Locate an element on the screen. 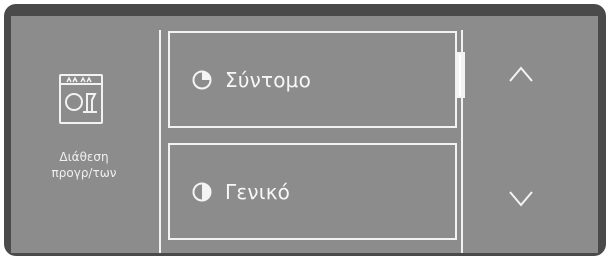 The height and width of the screenshot is (260, 610). program-availability-label-line-1: Διάθεση is located at coordinates (84, 157).